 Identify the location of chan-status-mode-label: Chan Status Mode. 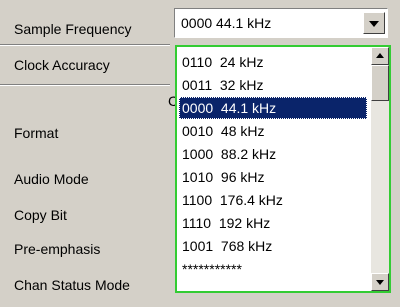
(72, 285).